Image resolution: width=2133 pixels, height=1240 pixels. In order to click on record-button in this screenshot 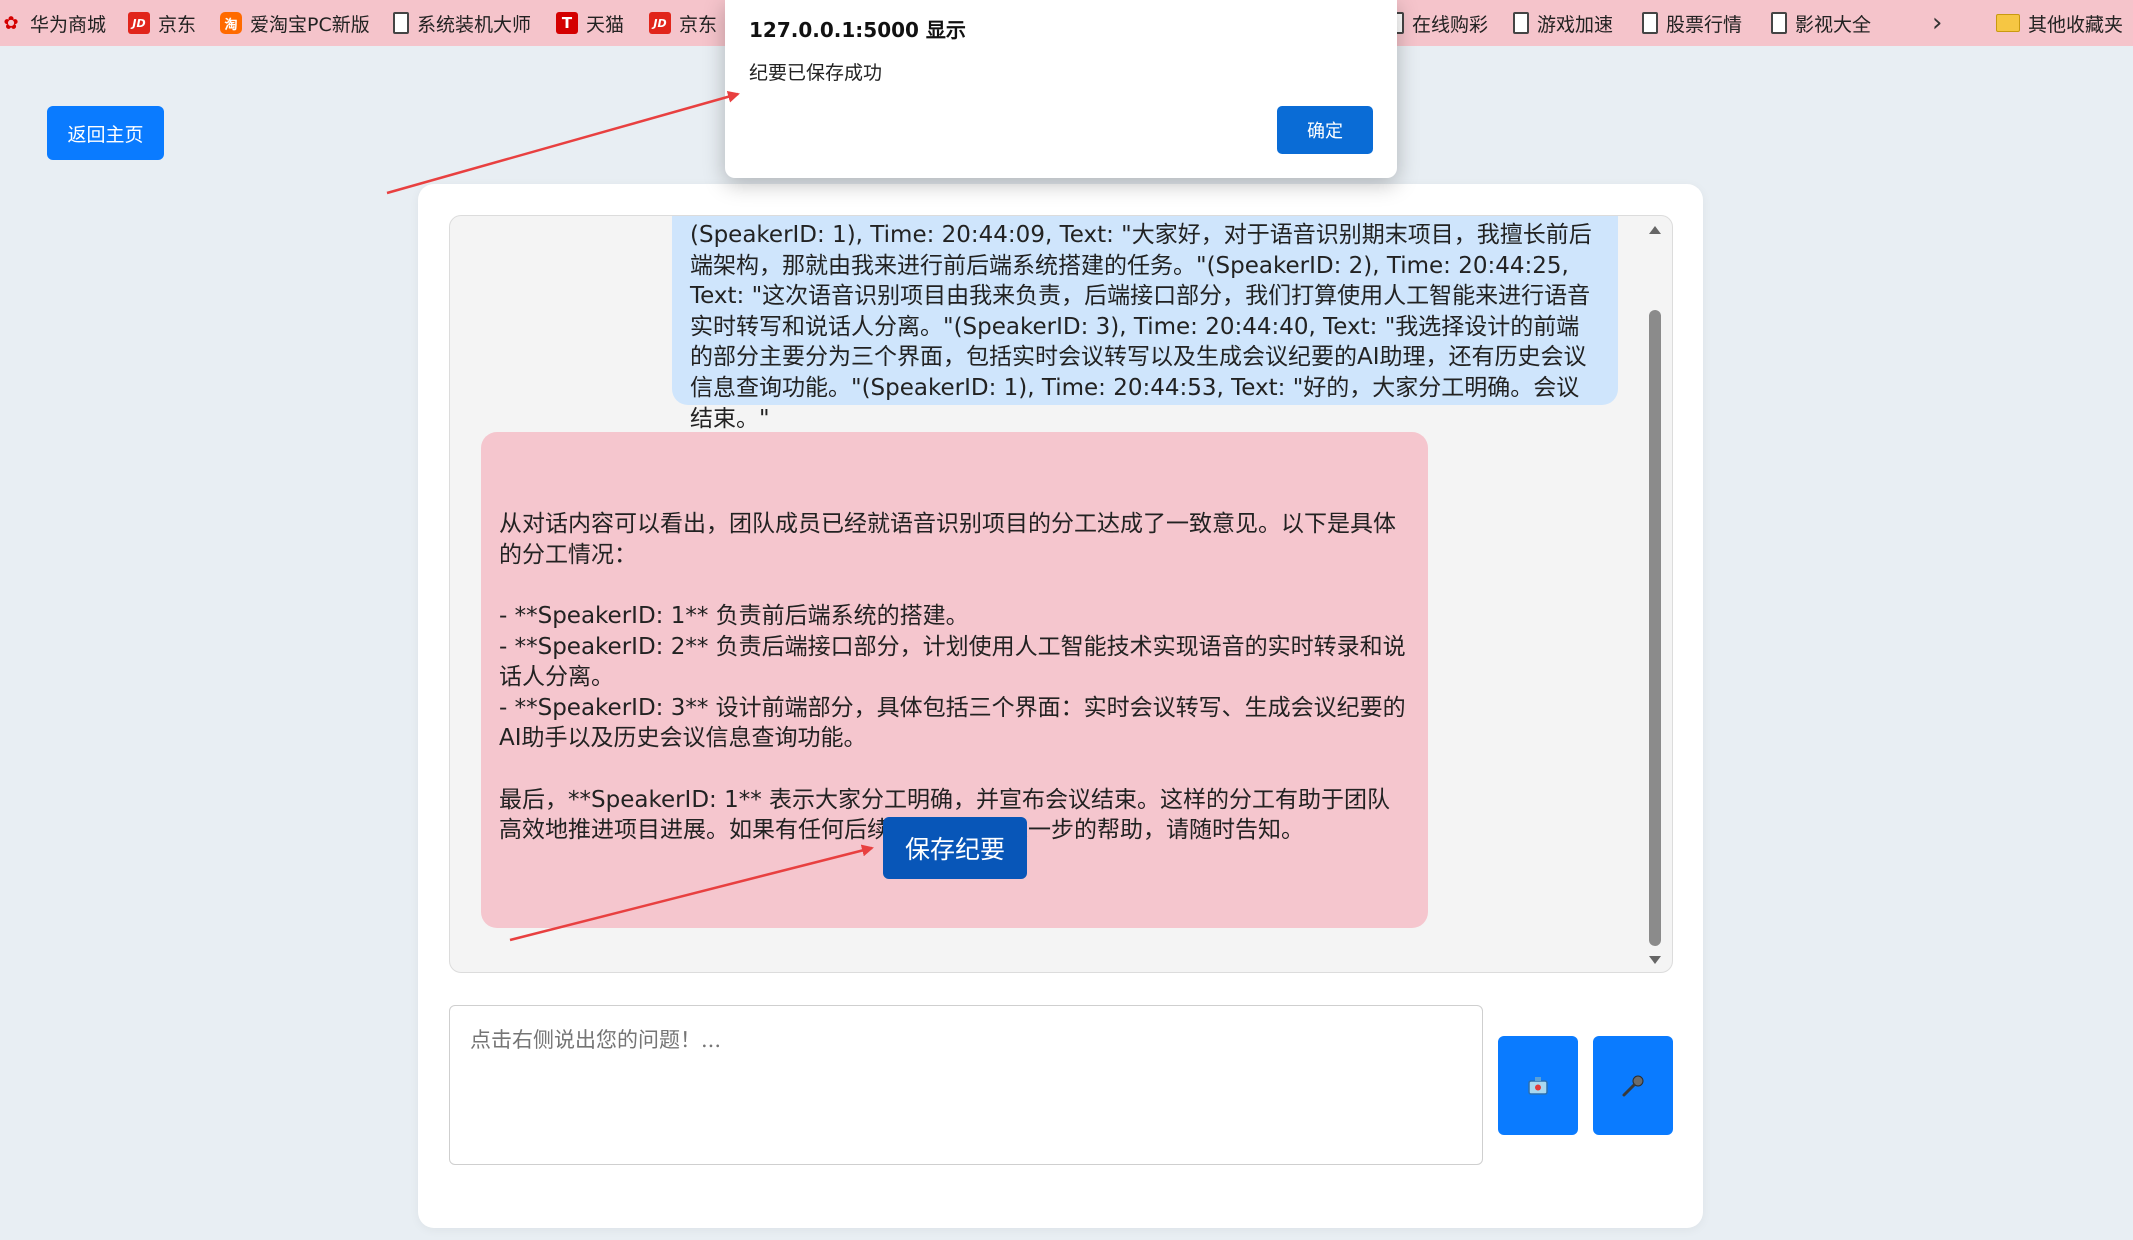, I will do `click(1538, 1085)`.